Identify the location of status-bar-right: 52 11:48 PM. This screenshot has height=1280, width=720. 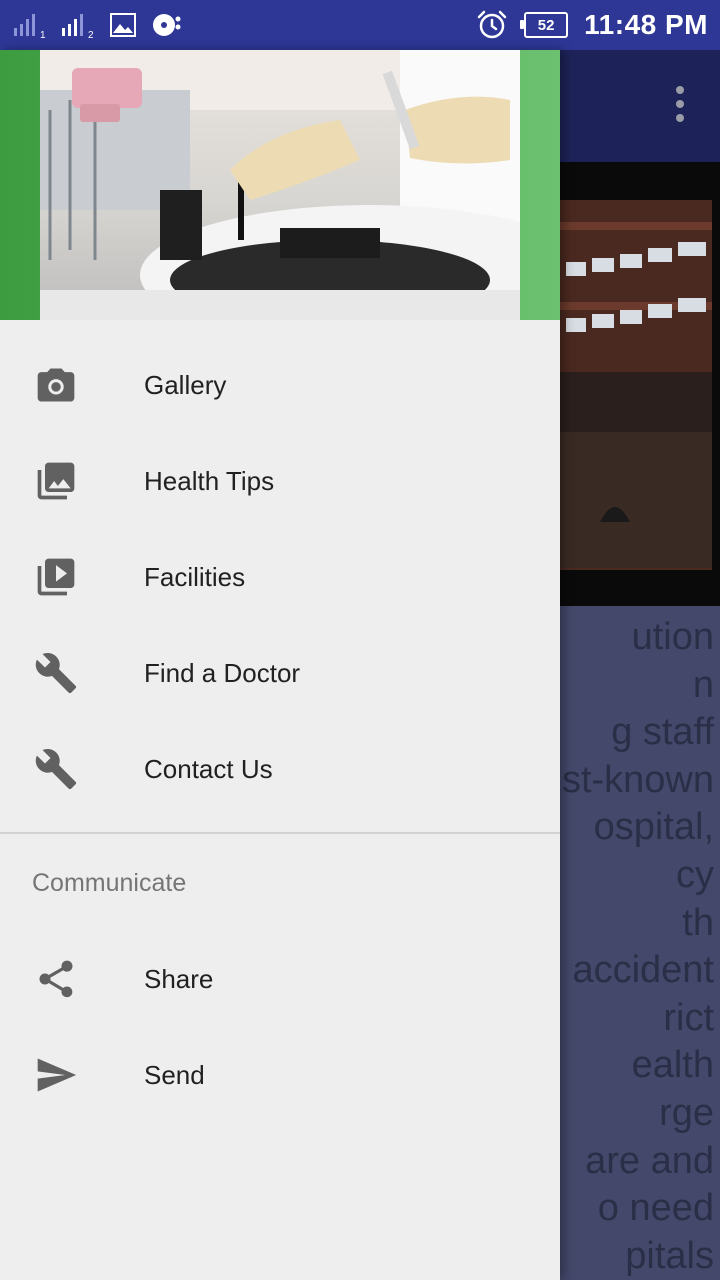
(592, 25).